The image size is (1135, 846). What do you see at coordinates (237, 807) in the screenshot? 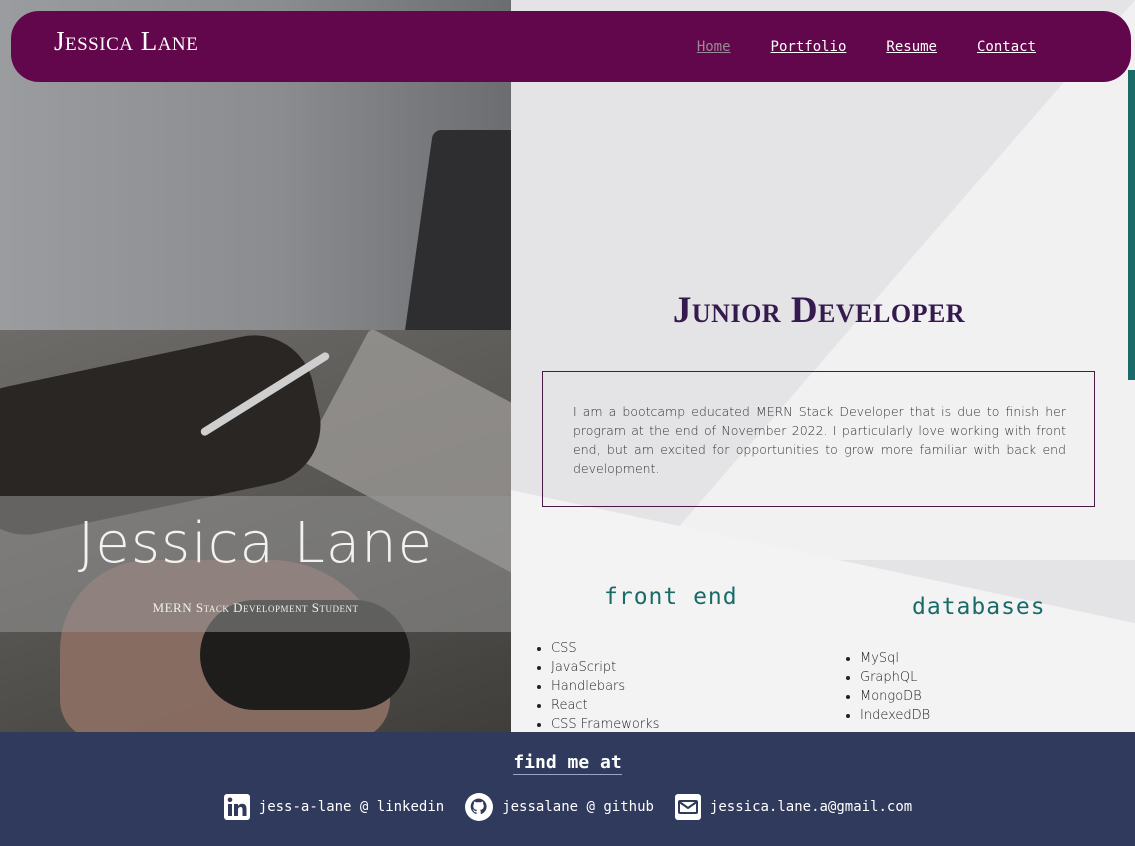
I see `linkedin-icon` at bounding box center [237, 807].